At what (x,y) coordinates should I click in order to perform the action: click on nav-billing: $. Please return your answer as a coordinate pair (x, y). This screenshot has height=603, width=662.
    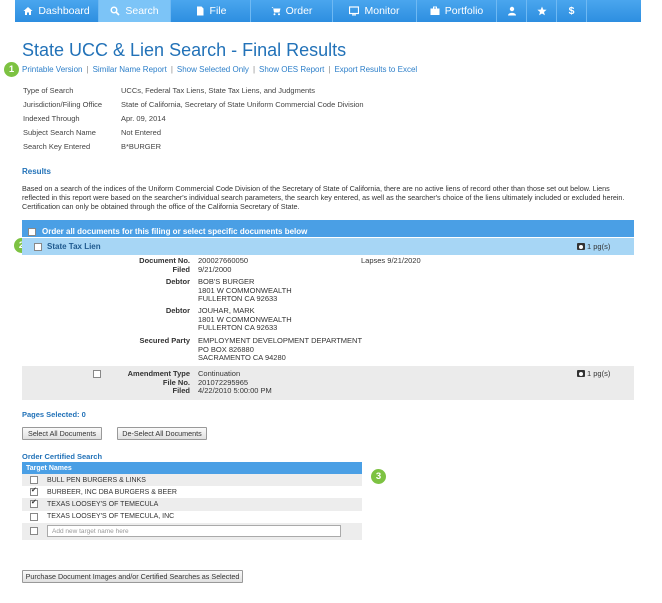
    Looking at the image, I should click on (572, 11).